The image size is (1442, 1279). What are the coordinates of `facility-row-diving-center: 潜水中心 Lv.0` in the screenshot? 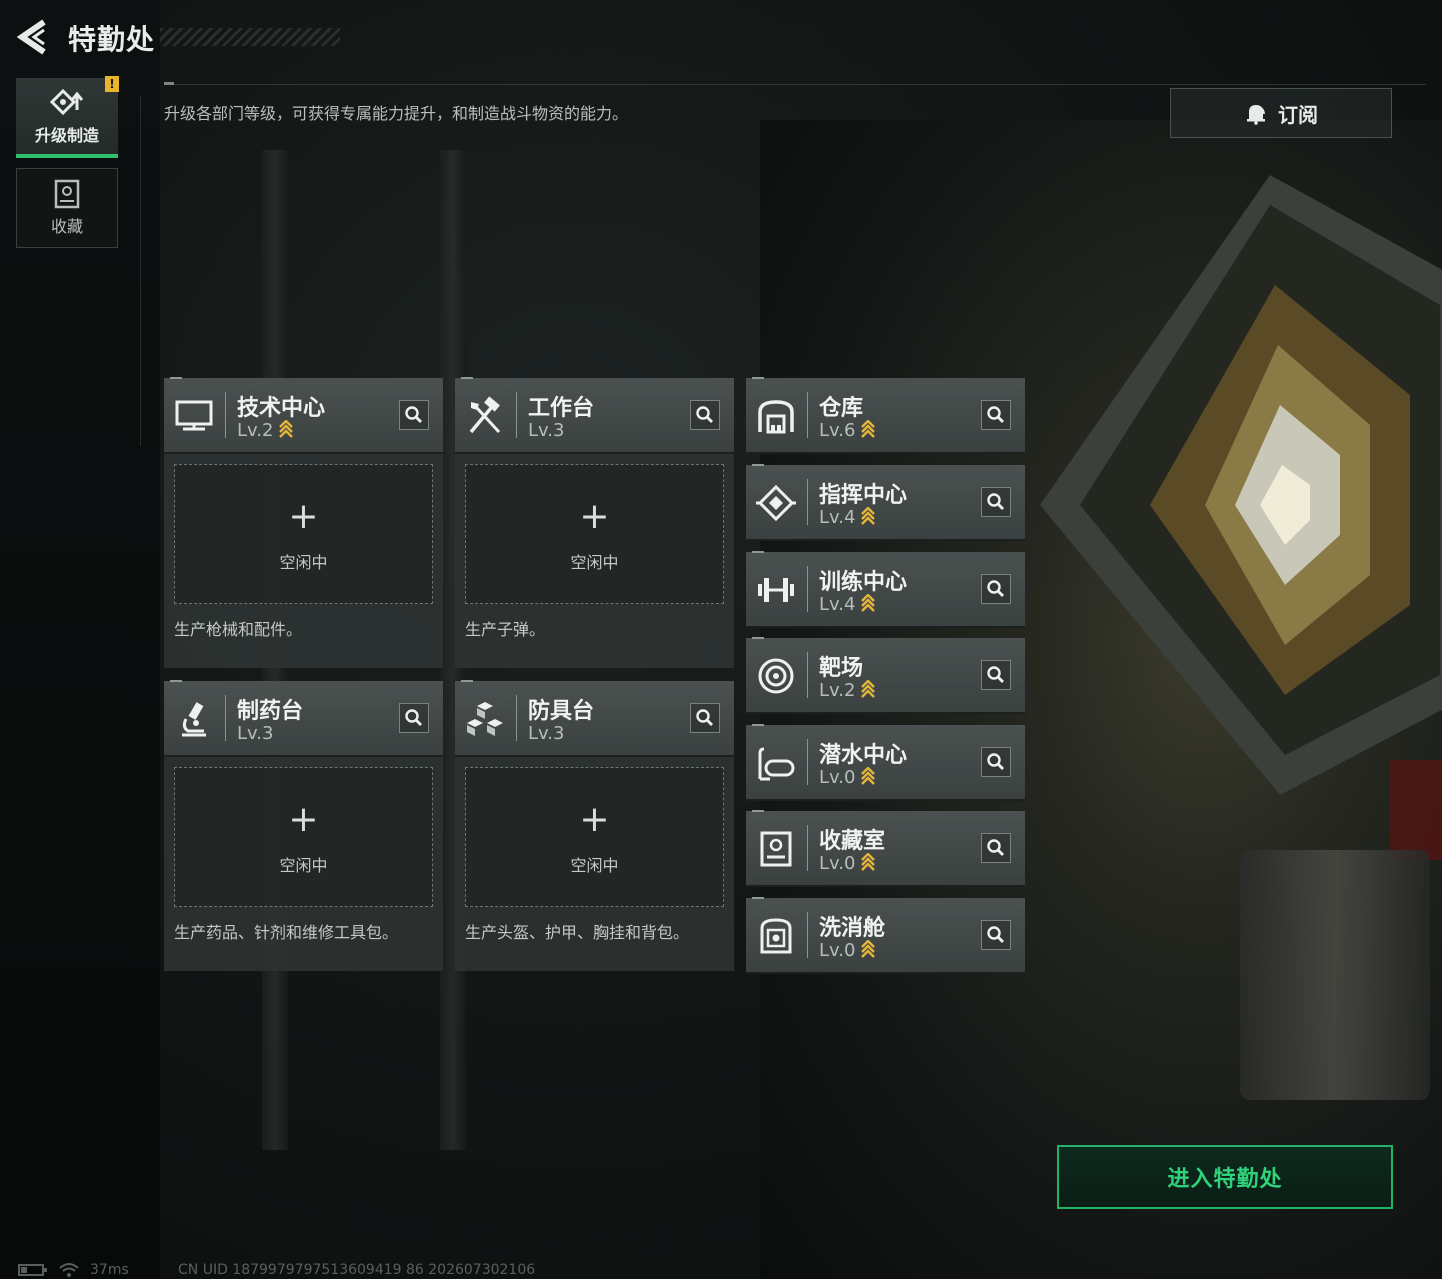 It's located at (885, 762).